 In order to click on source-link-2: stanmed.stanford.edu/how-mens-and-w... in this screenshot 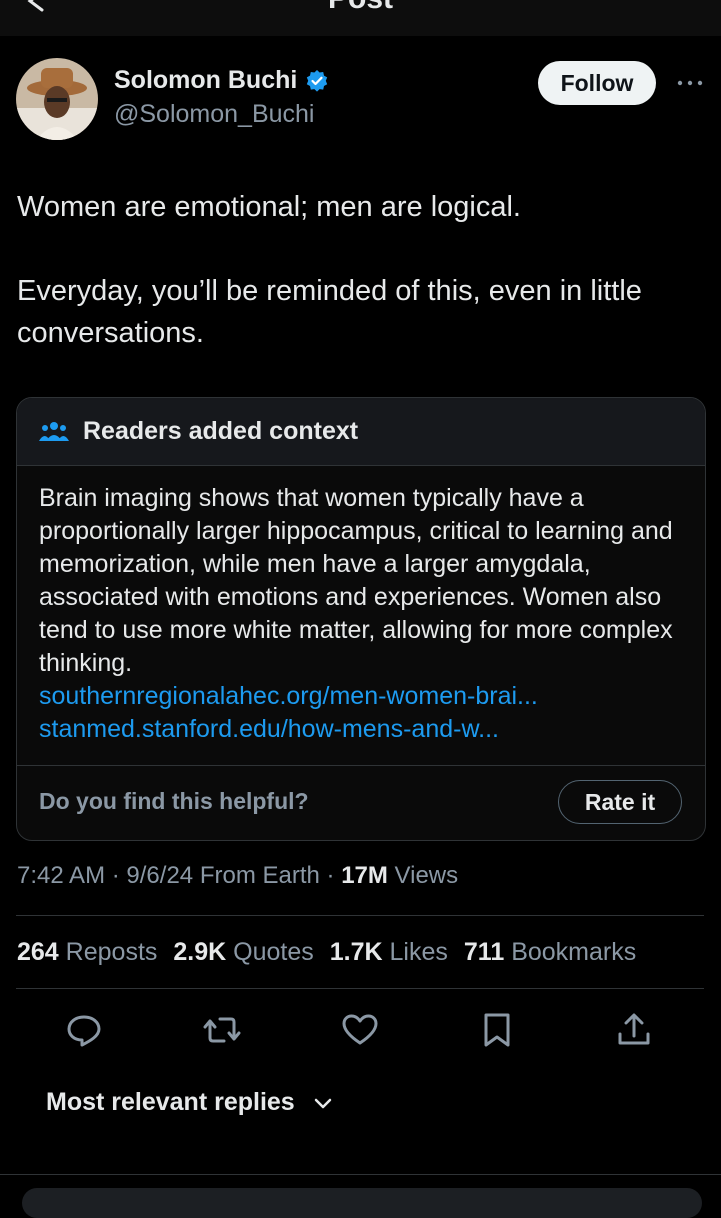, I will do `click(364, 729)`.